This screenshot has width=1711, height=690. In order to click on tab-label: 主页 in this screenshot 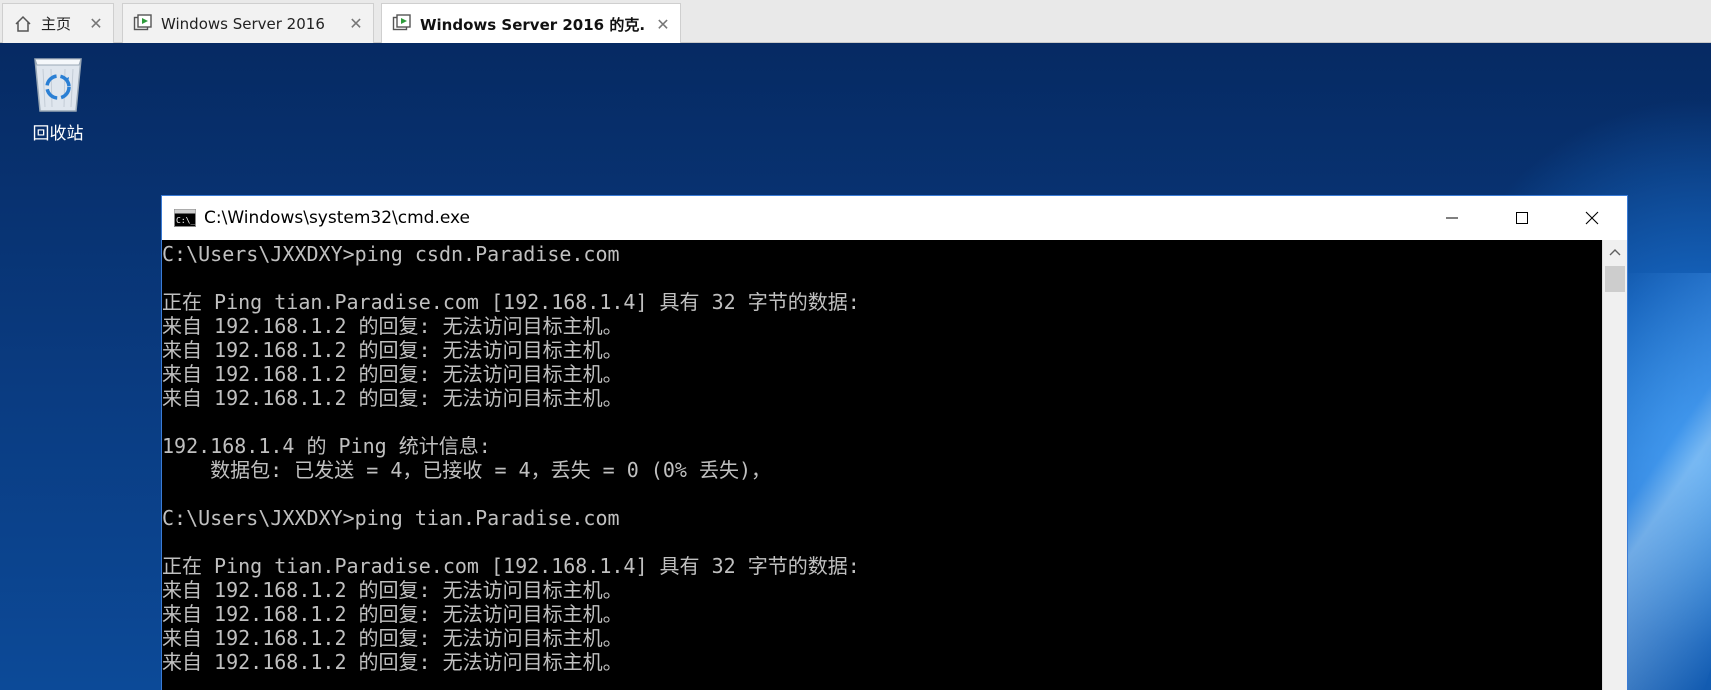, I will do `click(56, 24)`.